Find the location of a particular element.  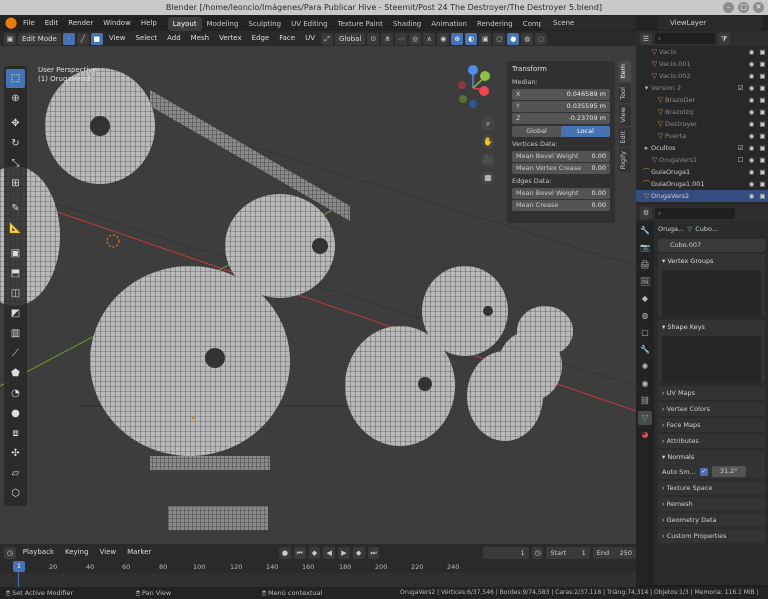

shape-keys-header: ▾ Shape Keys is located at coordinates (711, 327).